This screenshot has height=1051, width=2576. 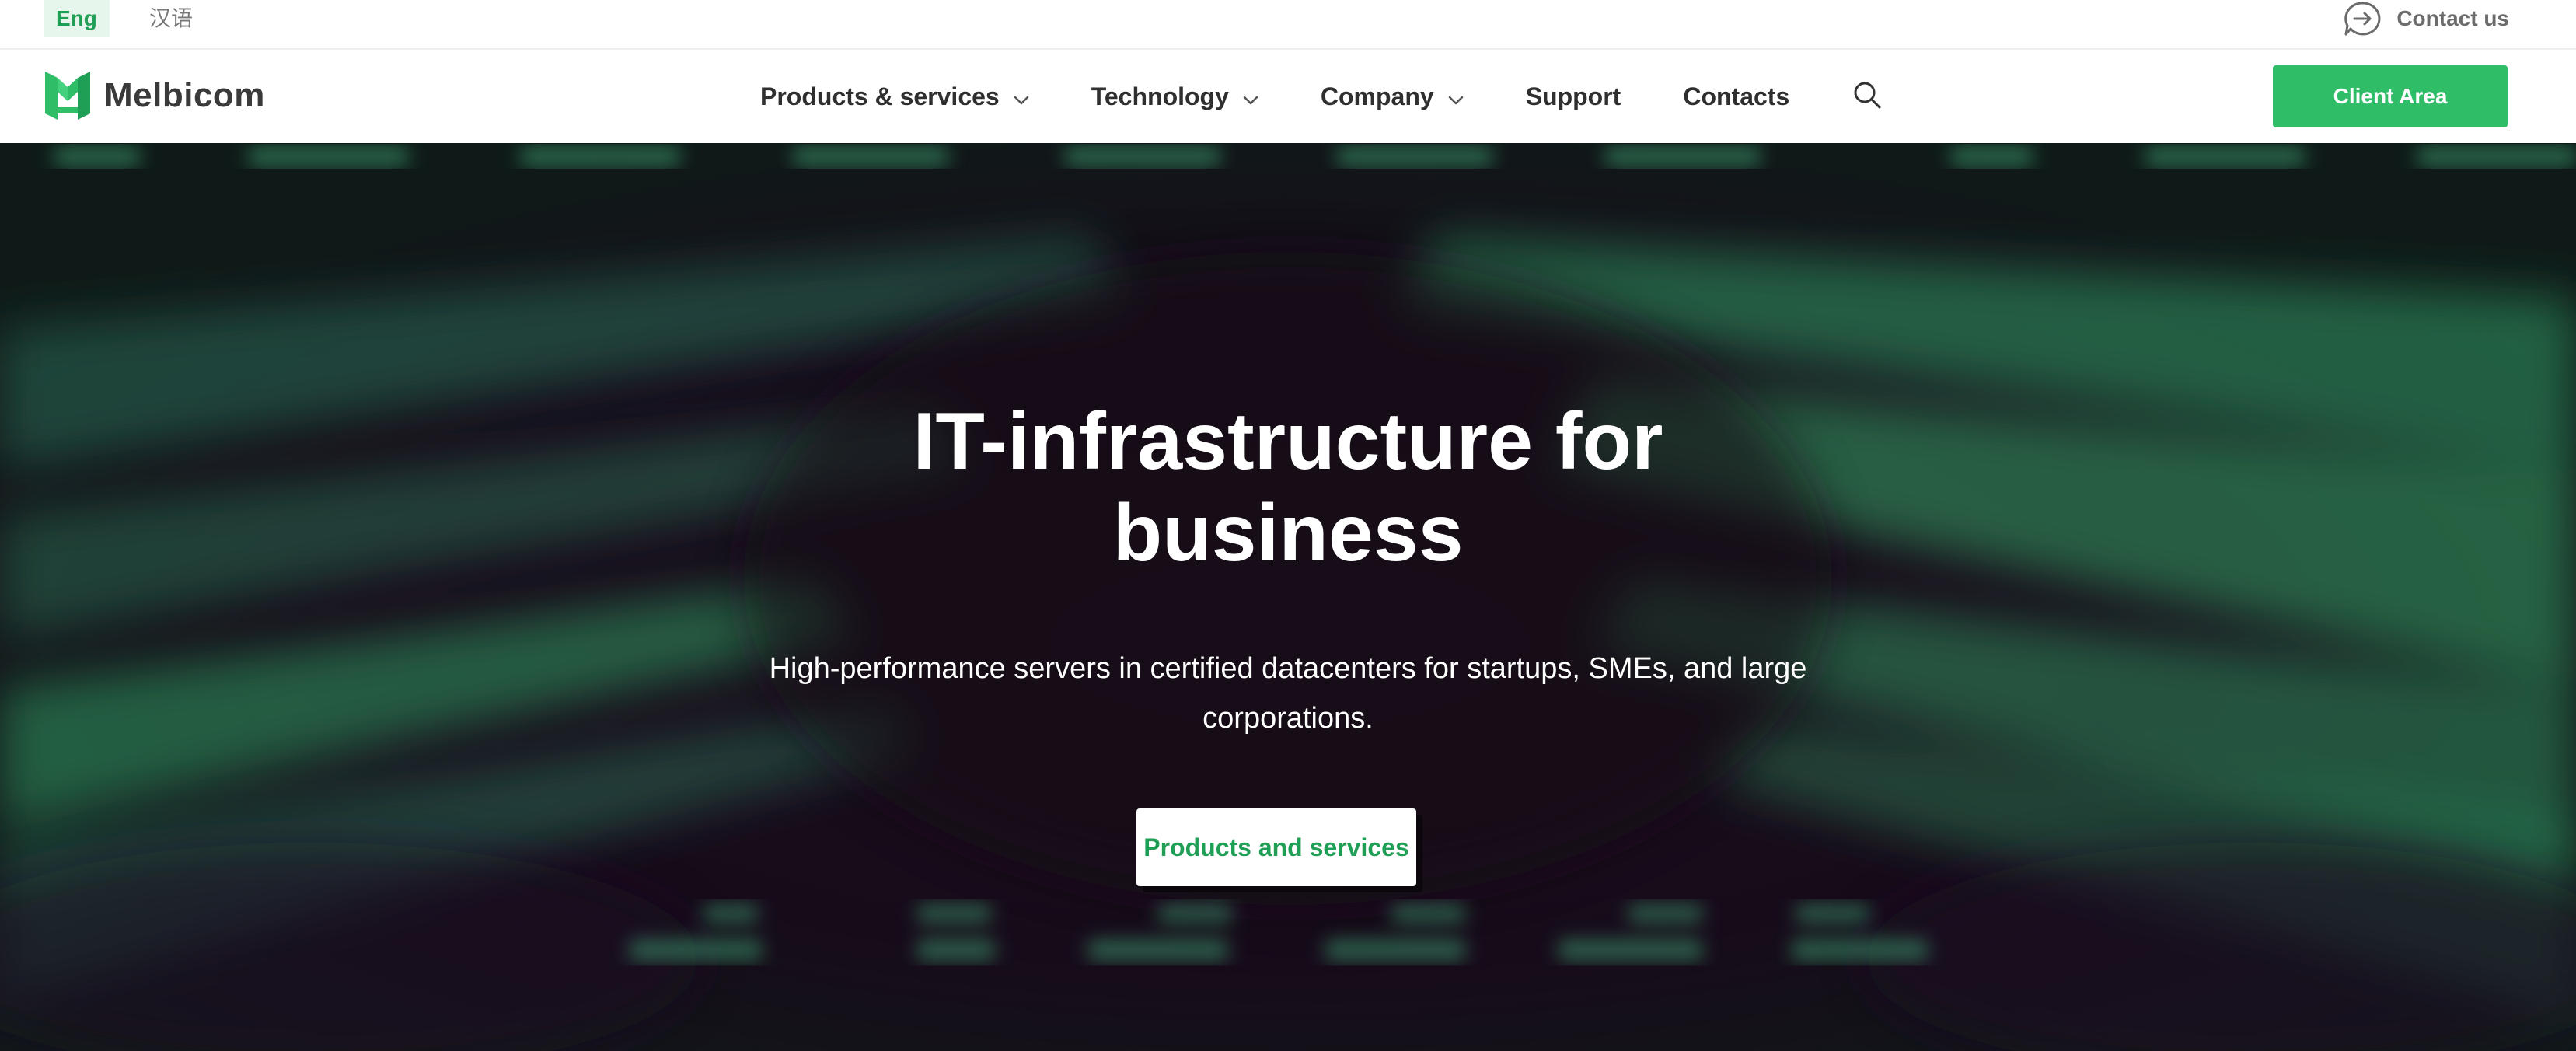 I want to click on melbicom-logo-mark-icon, so click(x=68, y=96).